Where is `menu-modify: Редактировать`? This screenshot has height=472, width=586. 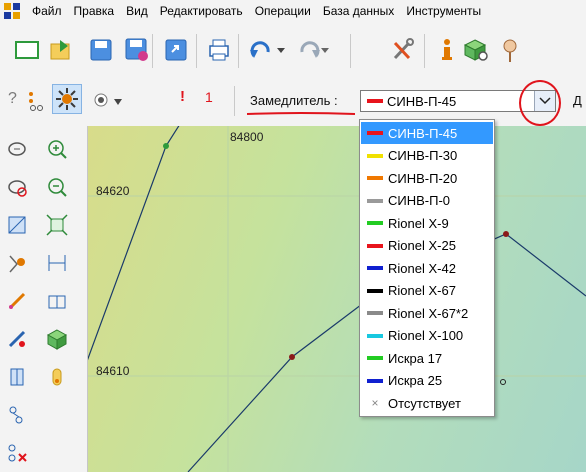
menu-modify: Редактировать is located at coordinates (201, 11).